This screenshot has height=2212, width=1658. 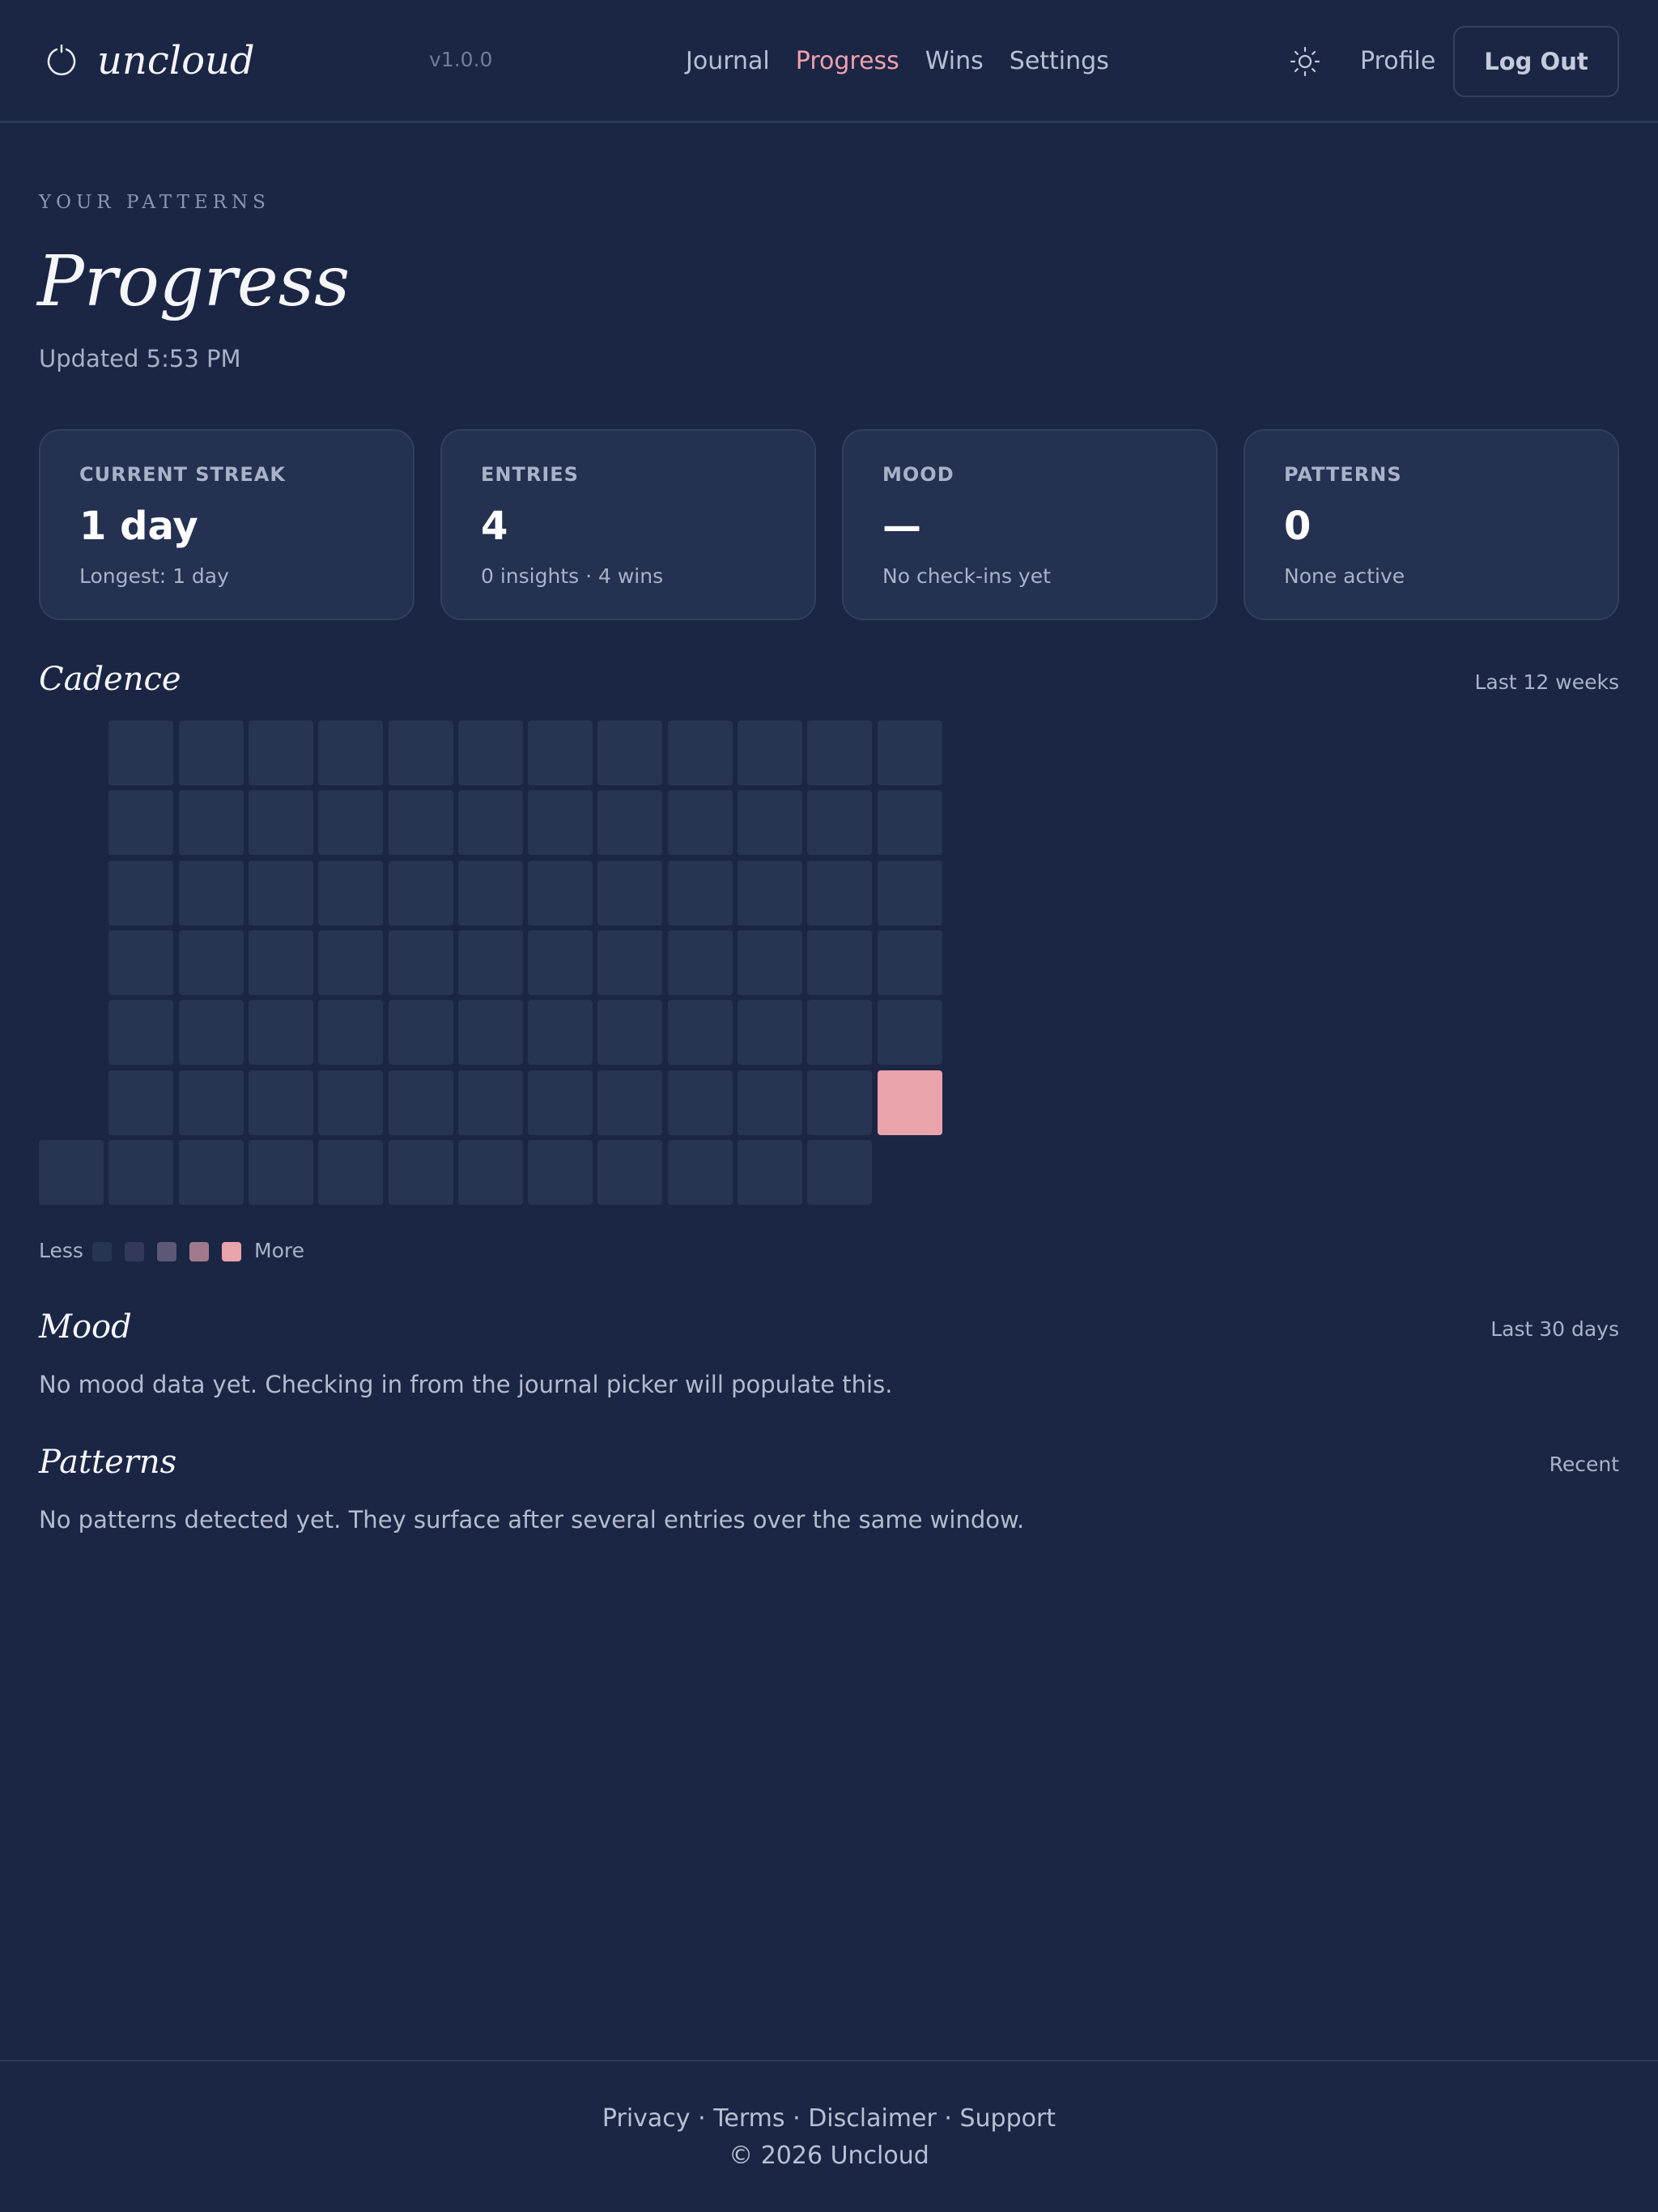 I want to click on stat-subtext: None active, so click(x=1344, y=576).